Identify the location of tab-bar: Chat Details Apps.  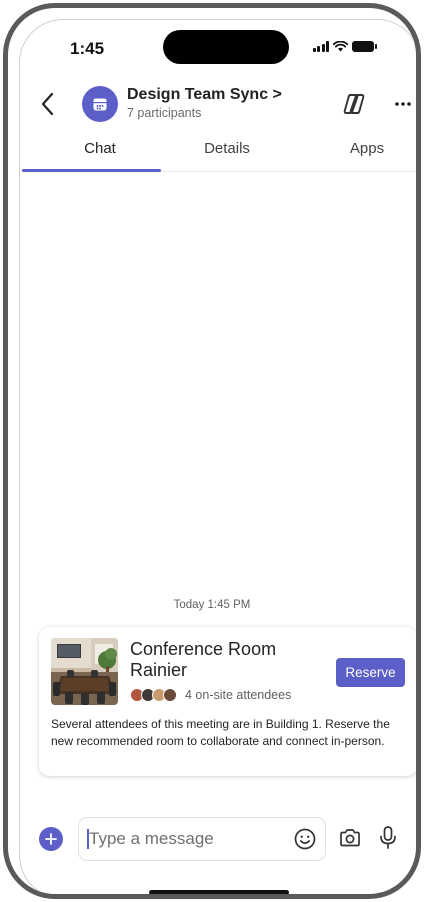
(219, 152).